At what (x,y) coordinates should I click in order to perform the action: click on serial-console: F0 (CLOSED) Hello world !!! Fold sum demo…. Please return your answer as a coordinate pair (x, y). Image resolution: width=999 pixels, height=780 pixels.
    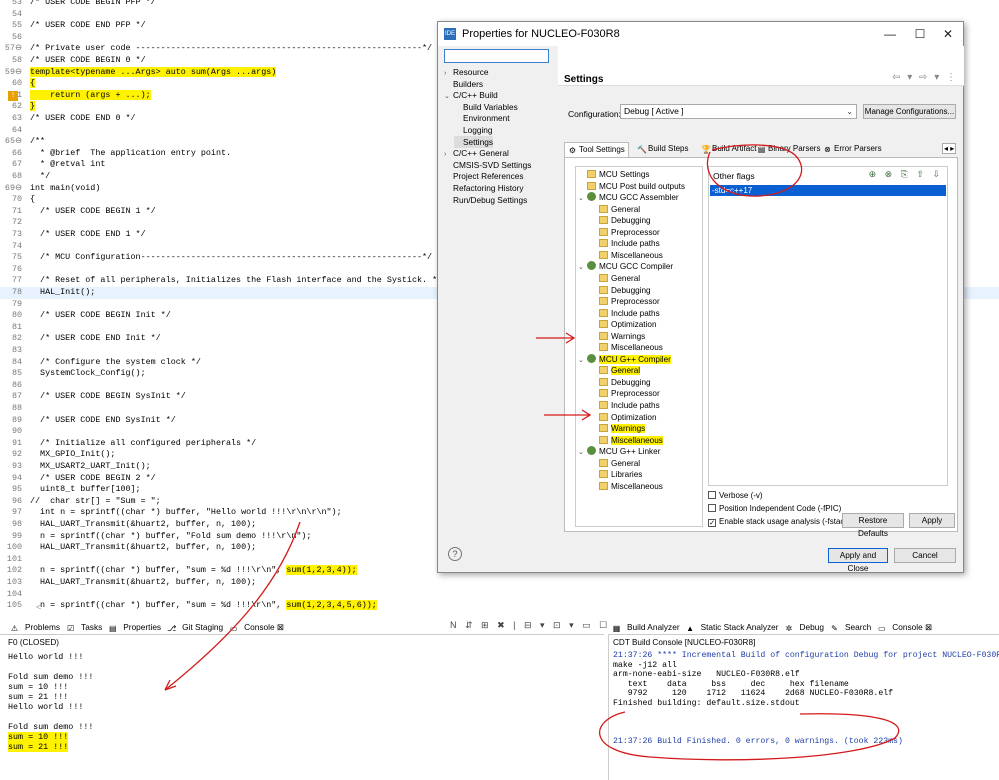
    Looking at the image, I should click on (302, 707).